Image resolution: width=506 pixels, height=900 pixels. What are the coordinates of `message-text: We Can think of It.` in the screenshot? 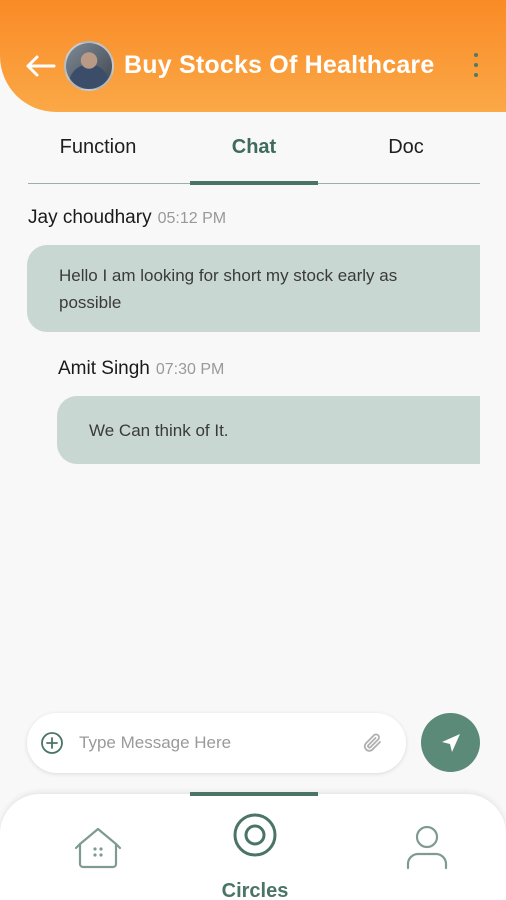 It's located at (159, 430).